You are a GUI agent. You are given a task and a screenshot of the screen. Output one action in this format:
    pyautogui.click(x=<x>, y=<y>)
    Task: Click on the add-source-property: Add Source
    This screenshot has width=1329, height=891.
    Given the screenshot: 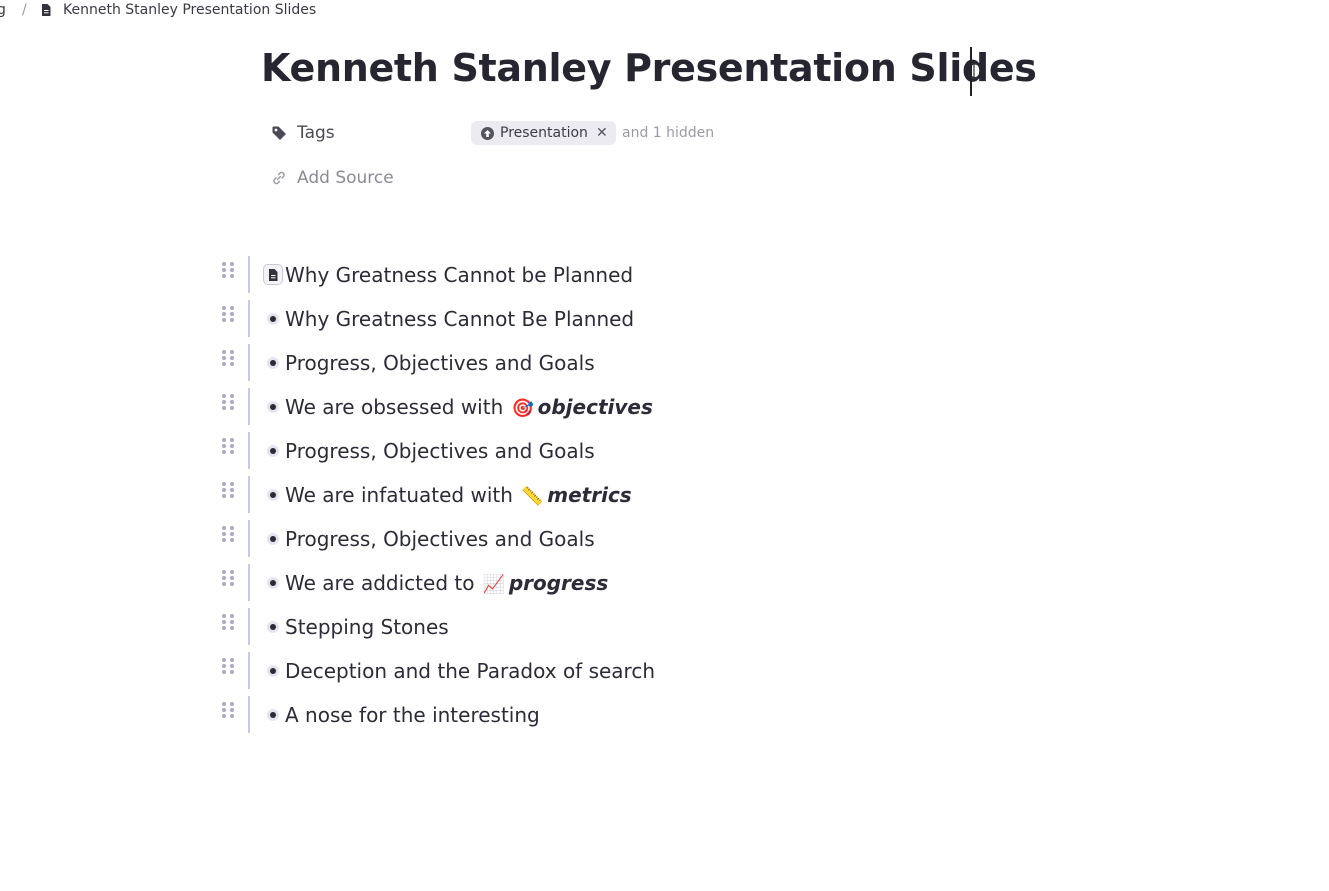 What is the action you would take?
    pyautogui.click(x=332, y=178)
    